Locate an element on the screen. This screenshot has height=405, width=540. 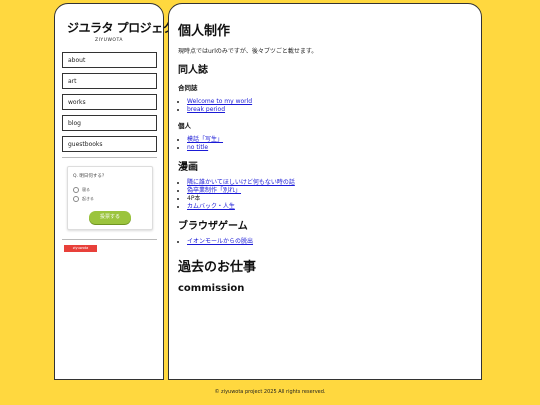
page-title: 個人制作 is located at coordinates (204, 31).